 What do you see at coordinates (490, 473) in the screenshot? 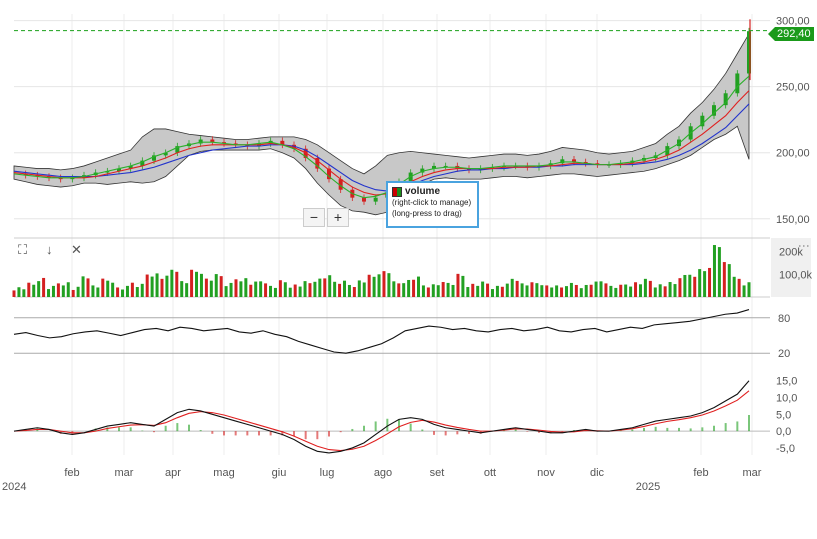
I see `month-tick-label: ott` at bounding box center [490, 473].